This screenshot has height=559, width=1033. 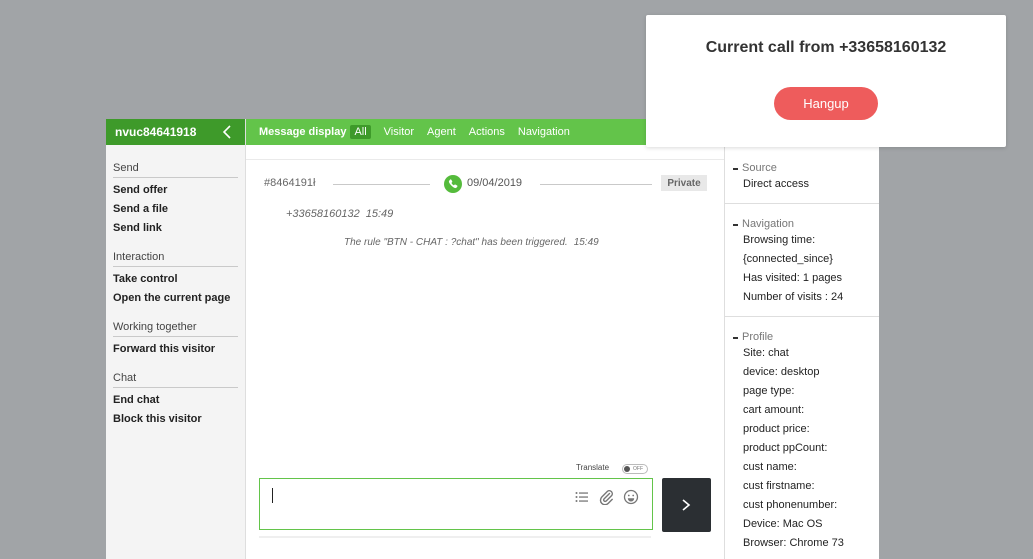 I want to click on detail-item: Number of visits : 24, so click(x=793, y=297).